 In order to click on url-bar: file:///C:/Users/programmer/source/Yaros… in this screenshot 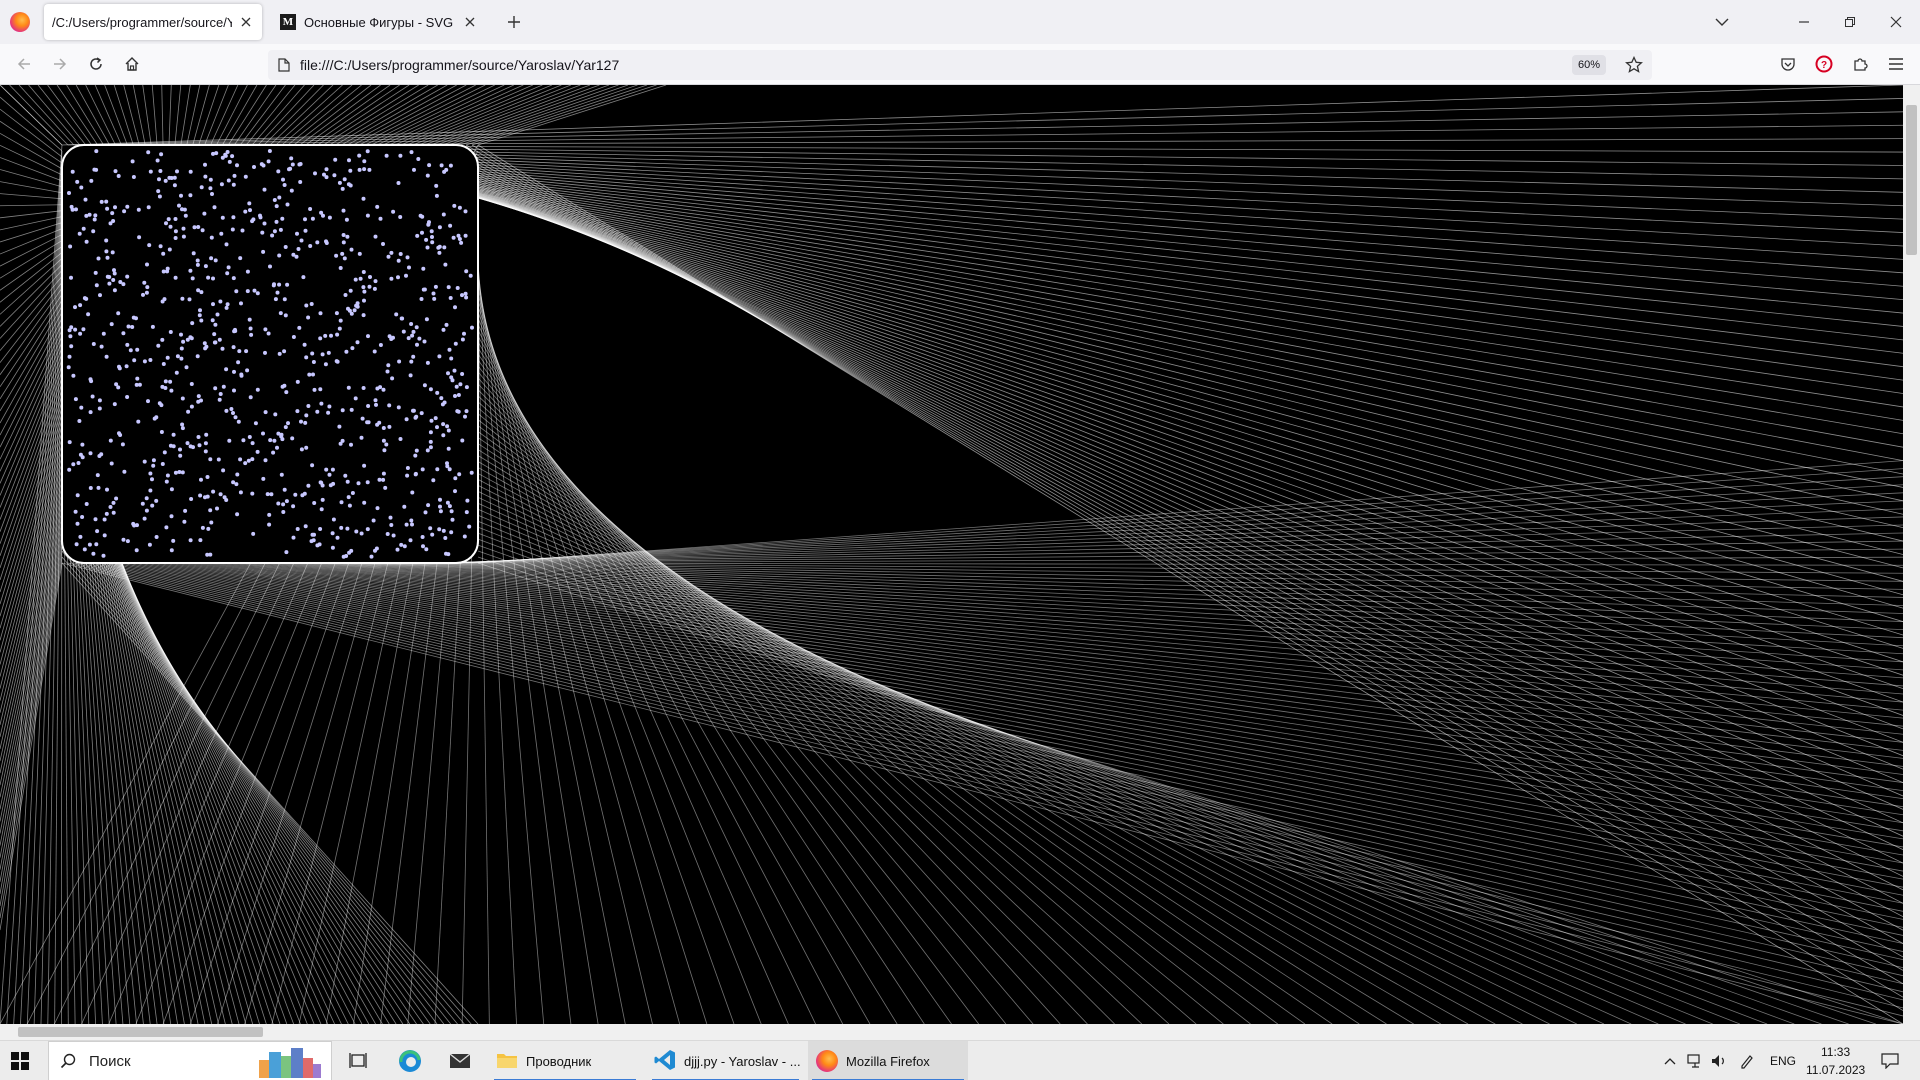, I will do `click(960, 65)`.